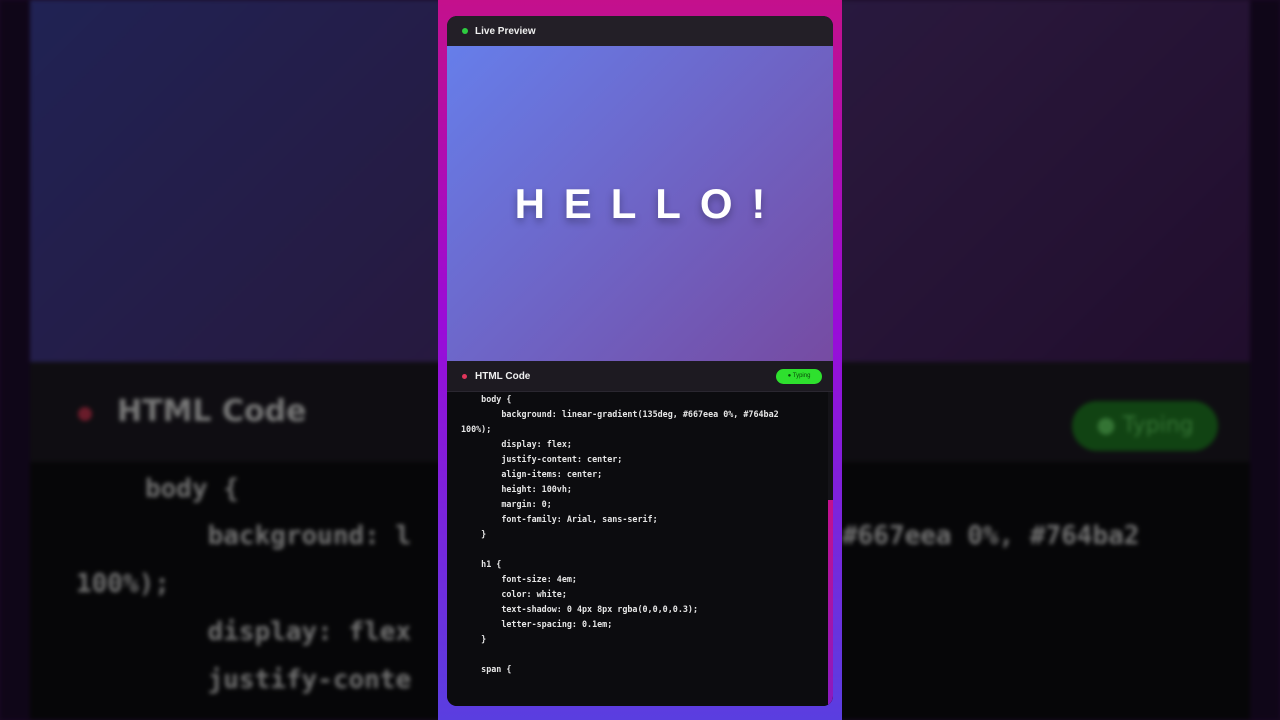  Describe the element at coordinates (640, 376) in the screenshot. I see `html-code-header: HTML Code ● Typing` at that location.